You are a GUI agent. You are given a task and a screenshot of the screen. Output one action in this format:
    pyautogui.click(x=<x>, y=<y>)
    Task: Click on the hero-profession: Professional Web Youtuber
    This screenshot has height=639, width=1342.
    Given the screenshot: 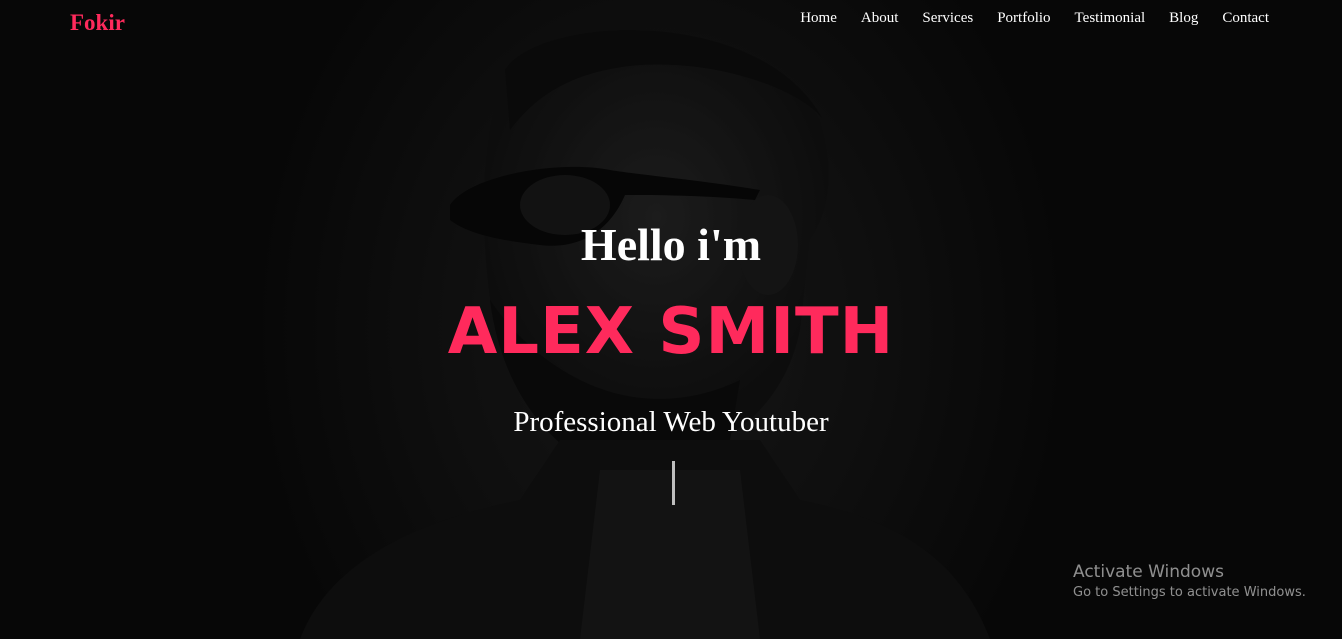 What is the action you would take?
    pyautogui.click(x=671, y=422)
    